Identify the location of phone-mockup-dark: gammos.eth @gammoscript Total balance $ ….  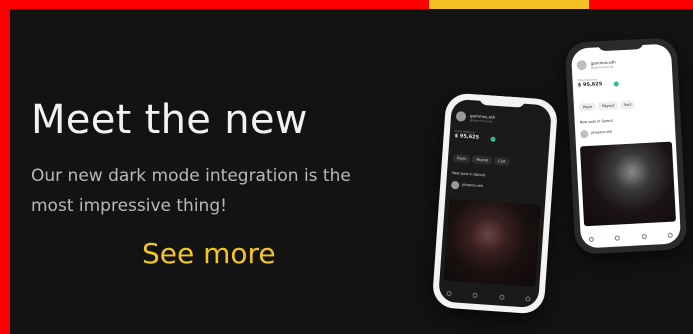
(495, 203).